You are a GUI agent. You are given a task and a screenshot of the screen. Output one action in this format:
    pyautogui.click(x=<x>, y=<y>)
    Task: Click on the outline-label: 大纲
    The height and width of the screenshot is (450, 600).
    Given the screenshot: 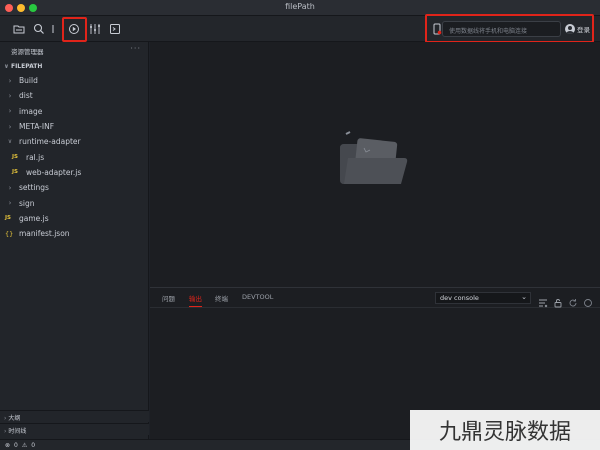 What is the action you would take?
    pyautogui.click(x=14, y=418)
    